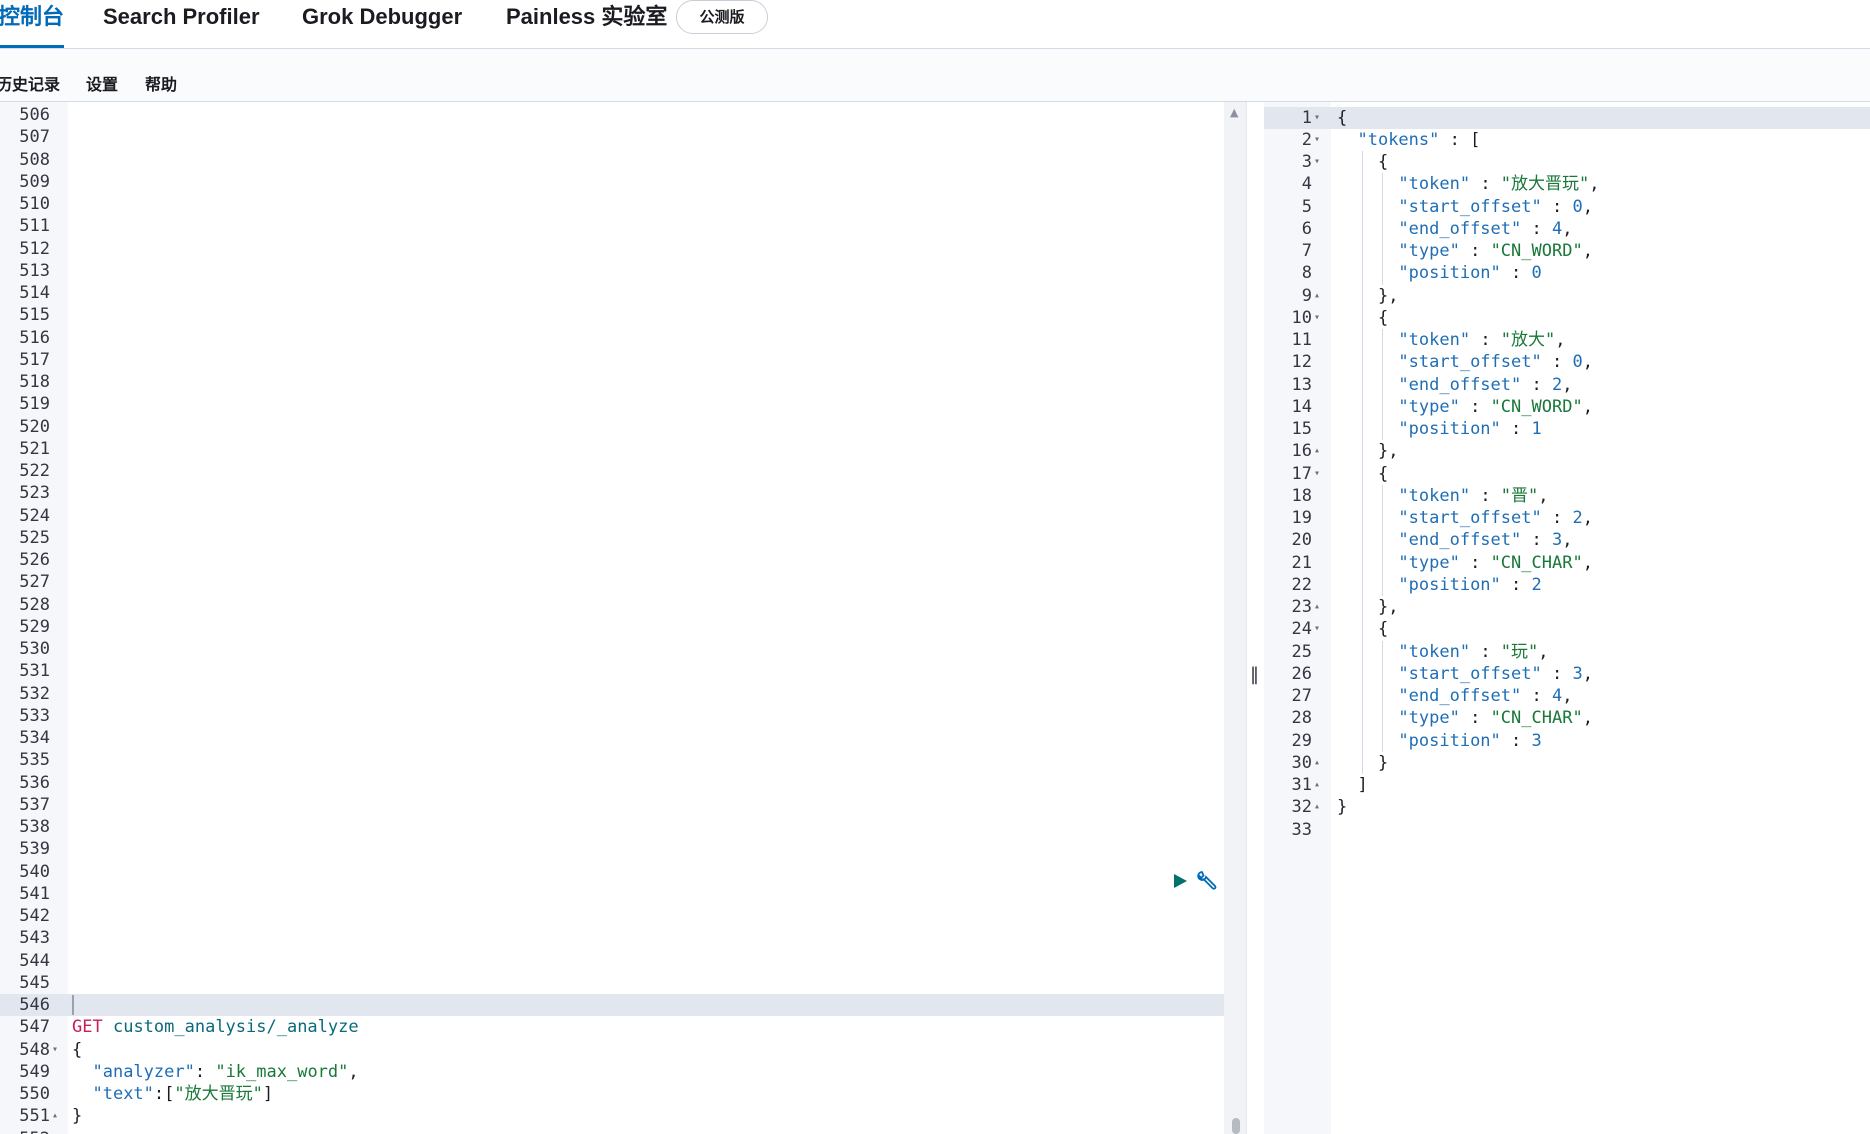 Image resolution: width=1870 pixels, height=1134 pixels. I want to click on response-line: 15 "position" : 1, so click(1567, 429).